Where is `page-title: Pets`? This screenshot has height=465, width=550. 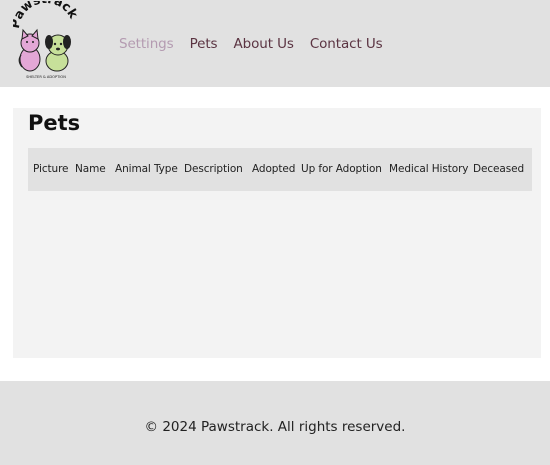 page-title: Pets is located at coordinates (54, 123).